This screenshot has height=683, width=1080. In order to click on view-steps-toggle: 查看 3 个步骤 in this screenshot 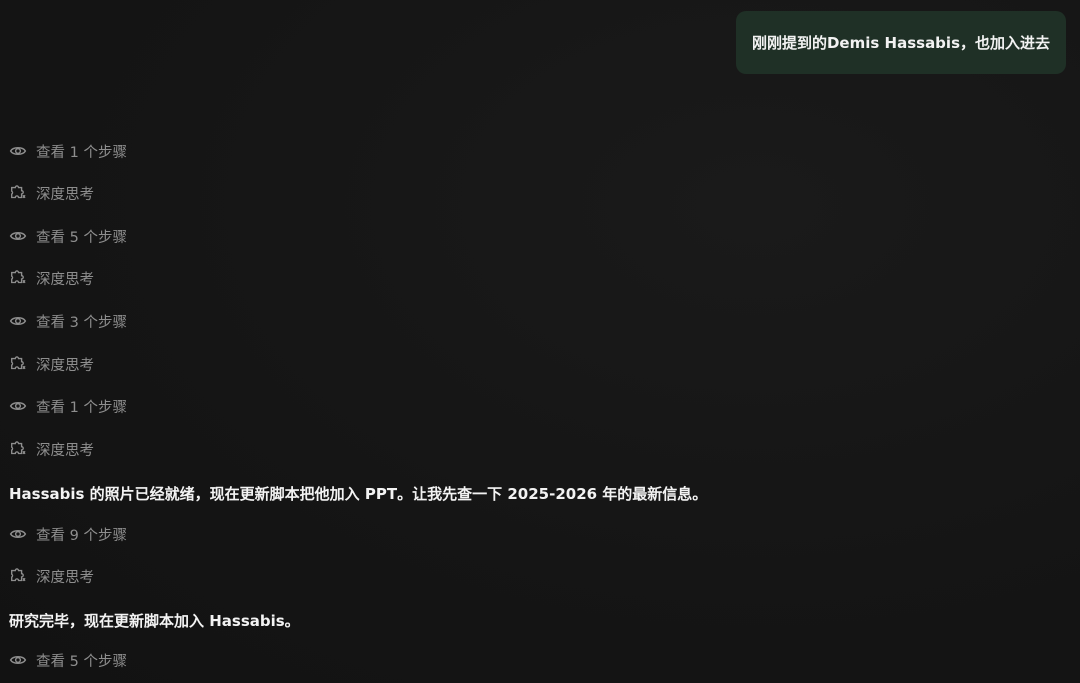, I will do `click(68, 321)`.